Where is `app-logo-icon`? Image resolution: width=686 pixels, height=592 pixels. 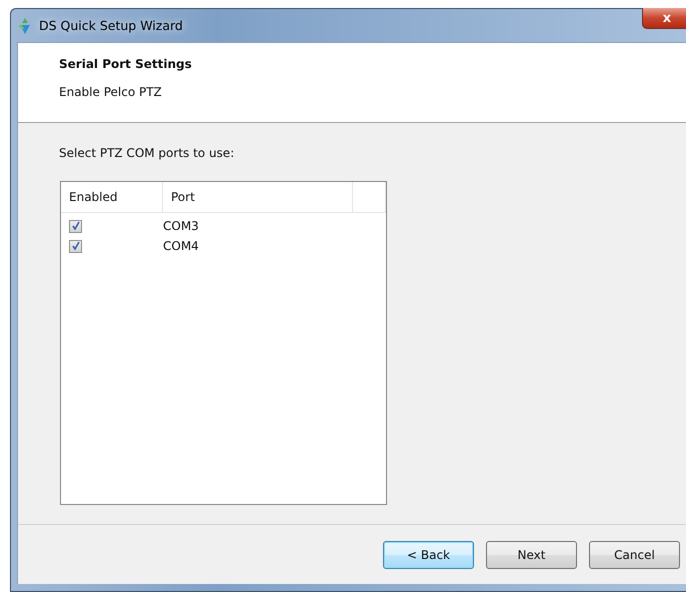
app-logo-icon is located at coordinates (25, 25).